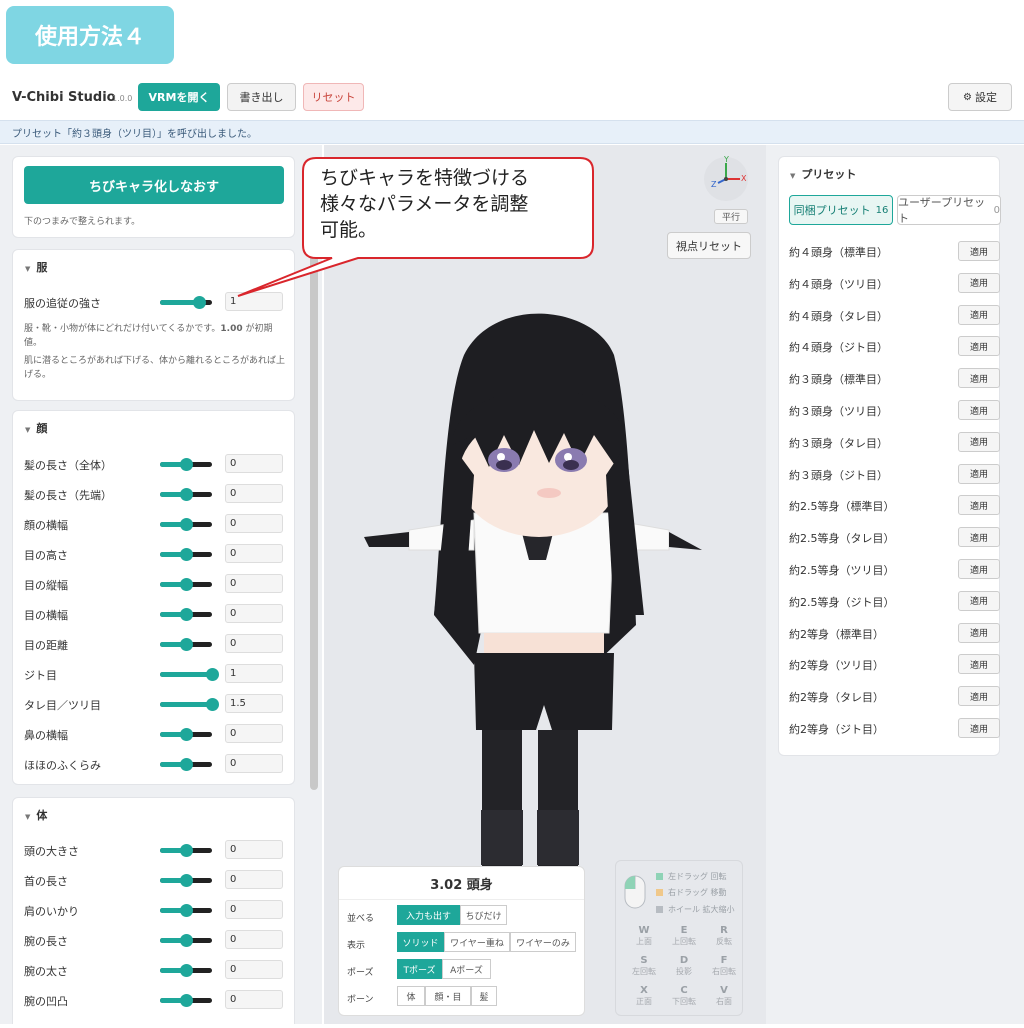 This screenshot has width=1024, height=1028. I want to click on preset-header: ▼ プリセット, so click(823, 174).